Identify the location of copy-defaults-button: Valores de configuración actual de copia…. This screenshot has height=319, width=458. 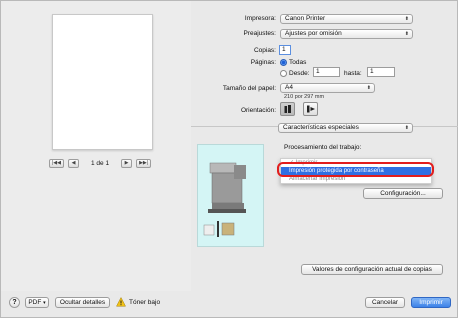
(372, 269).